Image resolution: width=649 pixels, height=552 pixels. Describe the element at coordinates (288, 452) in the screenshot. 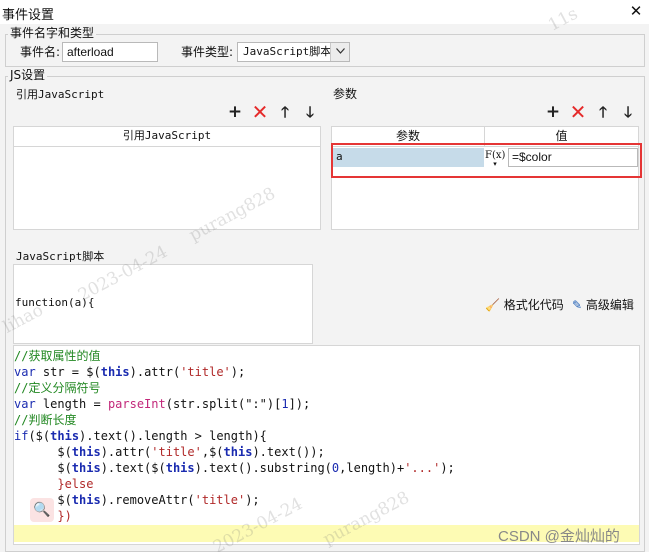

I see `code-token: ).text());` at that location.